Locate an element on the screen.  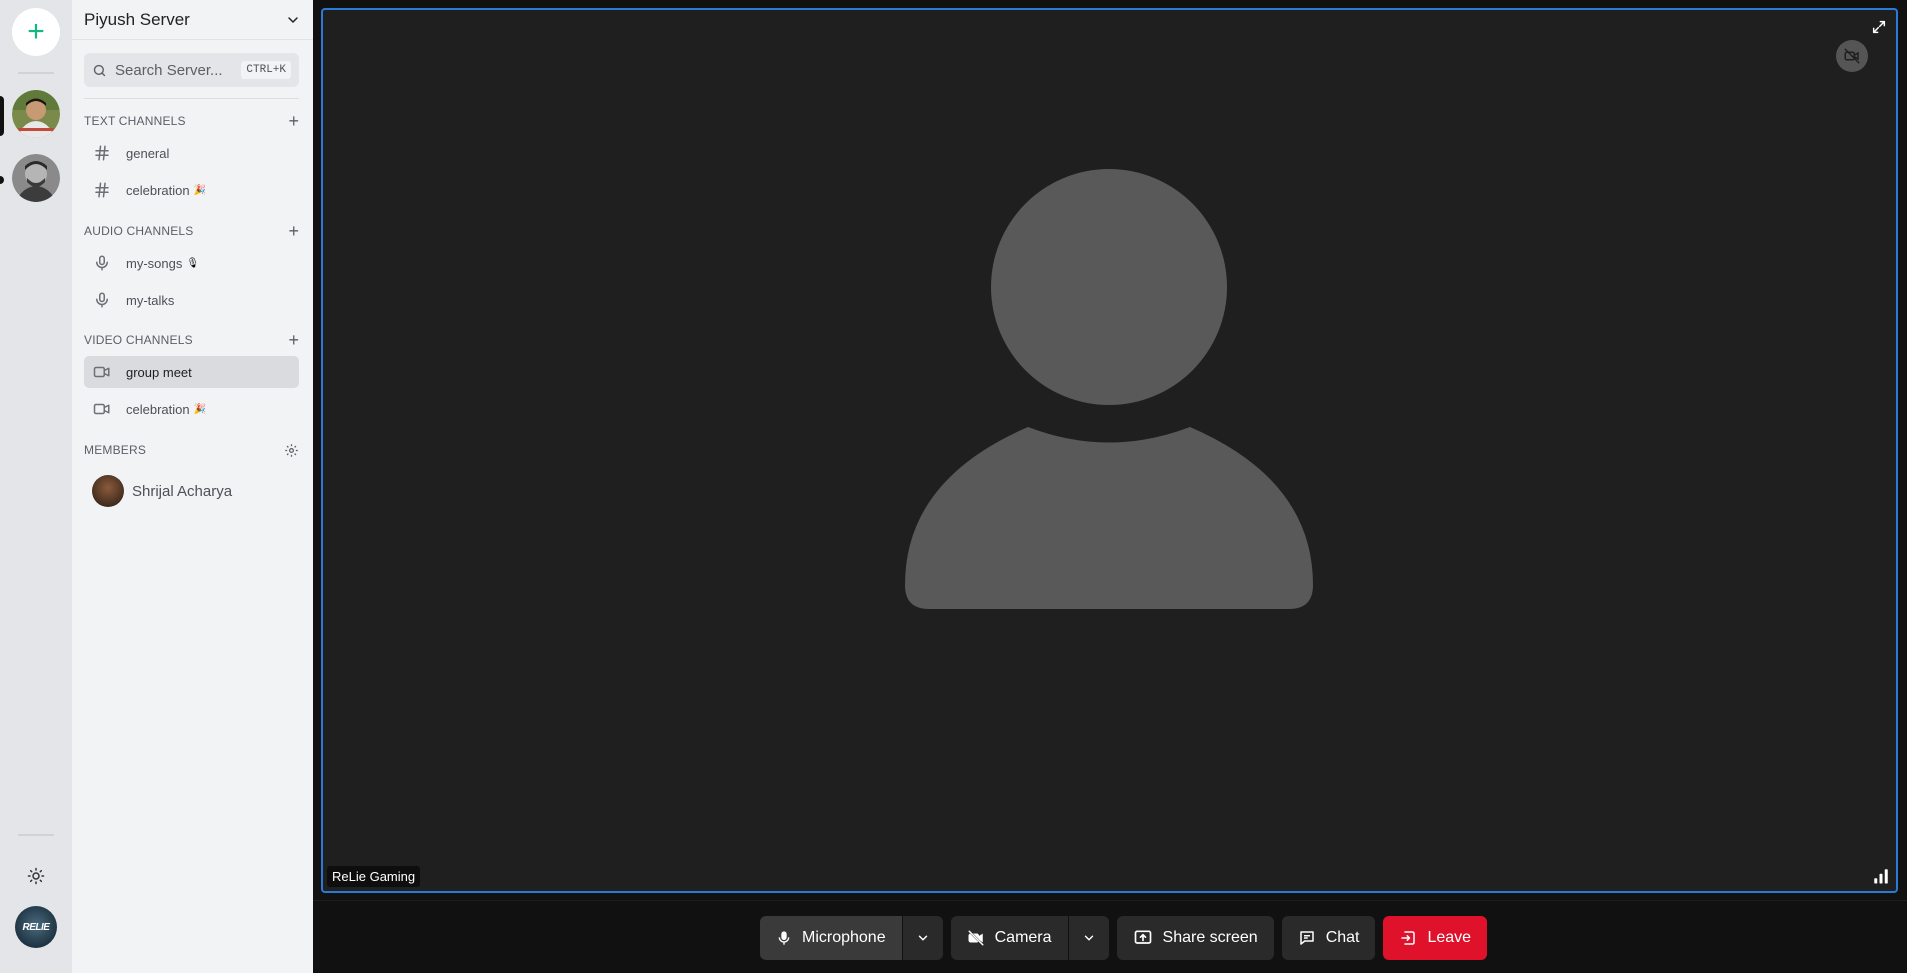
server-rail: + RELIE is located at coordinates (36, 486).